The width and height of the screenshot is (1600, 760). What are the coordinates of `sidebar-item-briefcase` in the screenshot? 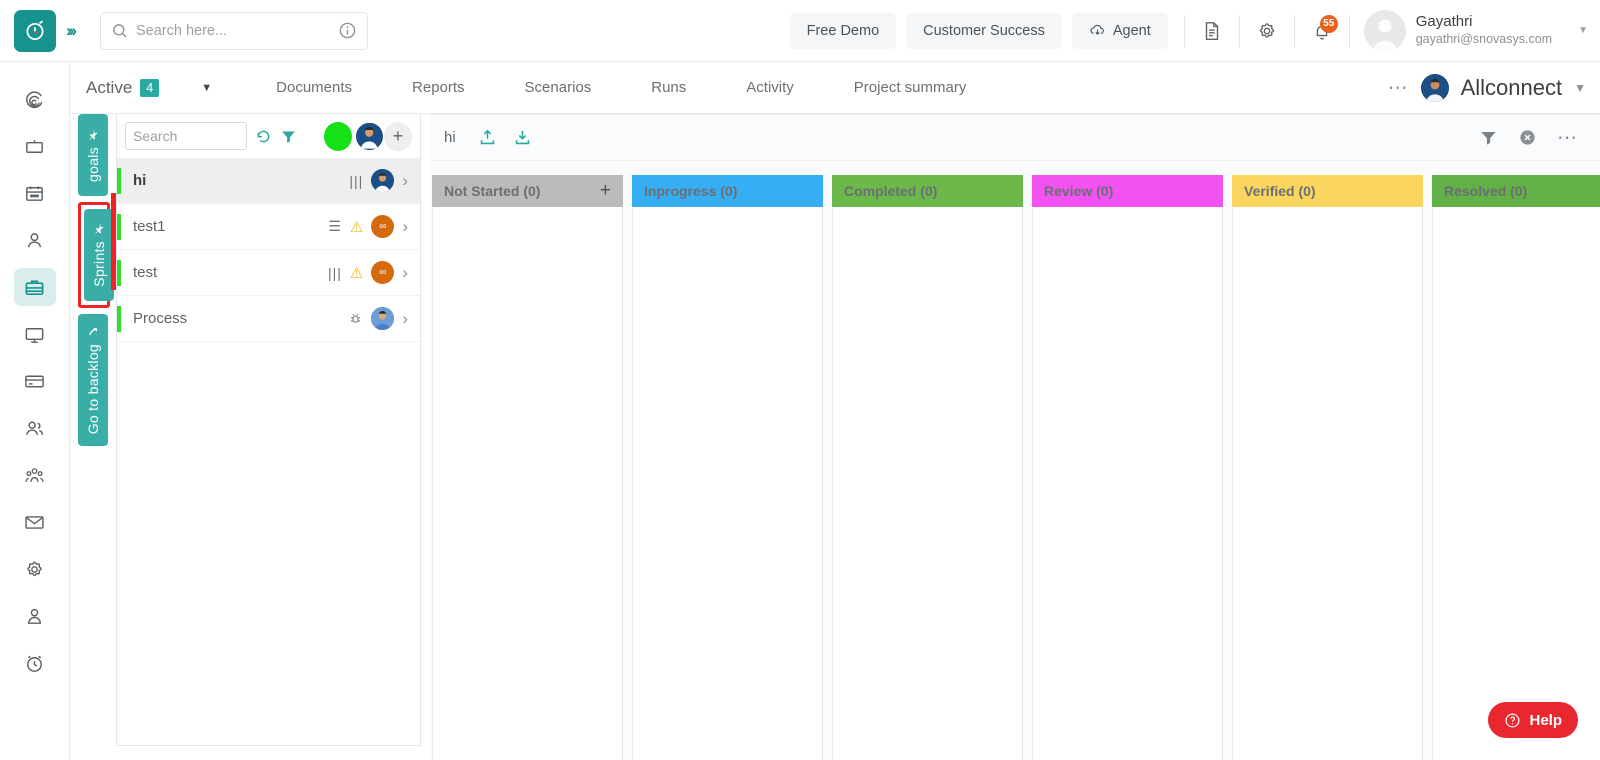 It's located at (34, 287).